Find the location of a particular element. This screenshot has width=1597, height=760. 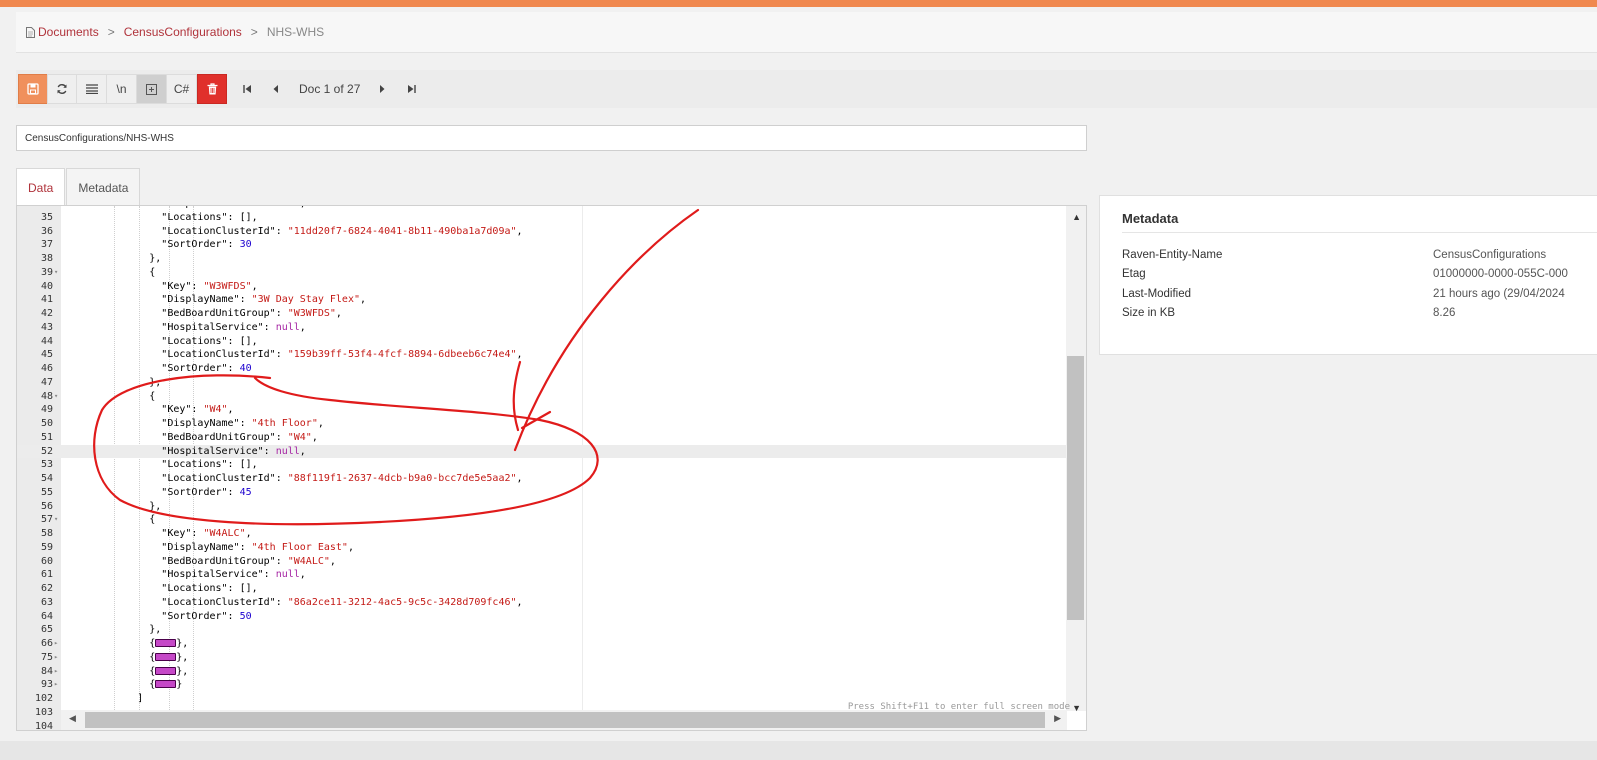

code-text: "SortOrder": 50 is located at coordinates (206, 616).